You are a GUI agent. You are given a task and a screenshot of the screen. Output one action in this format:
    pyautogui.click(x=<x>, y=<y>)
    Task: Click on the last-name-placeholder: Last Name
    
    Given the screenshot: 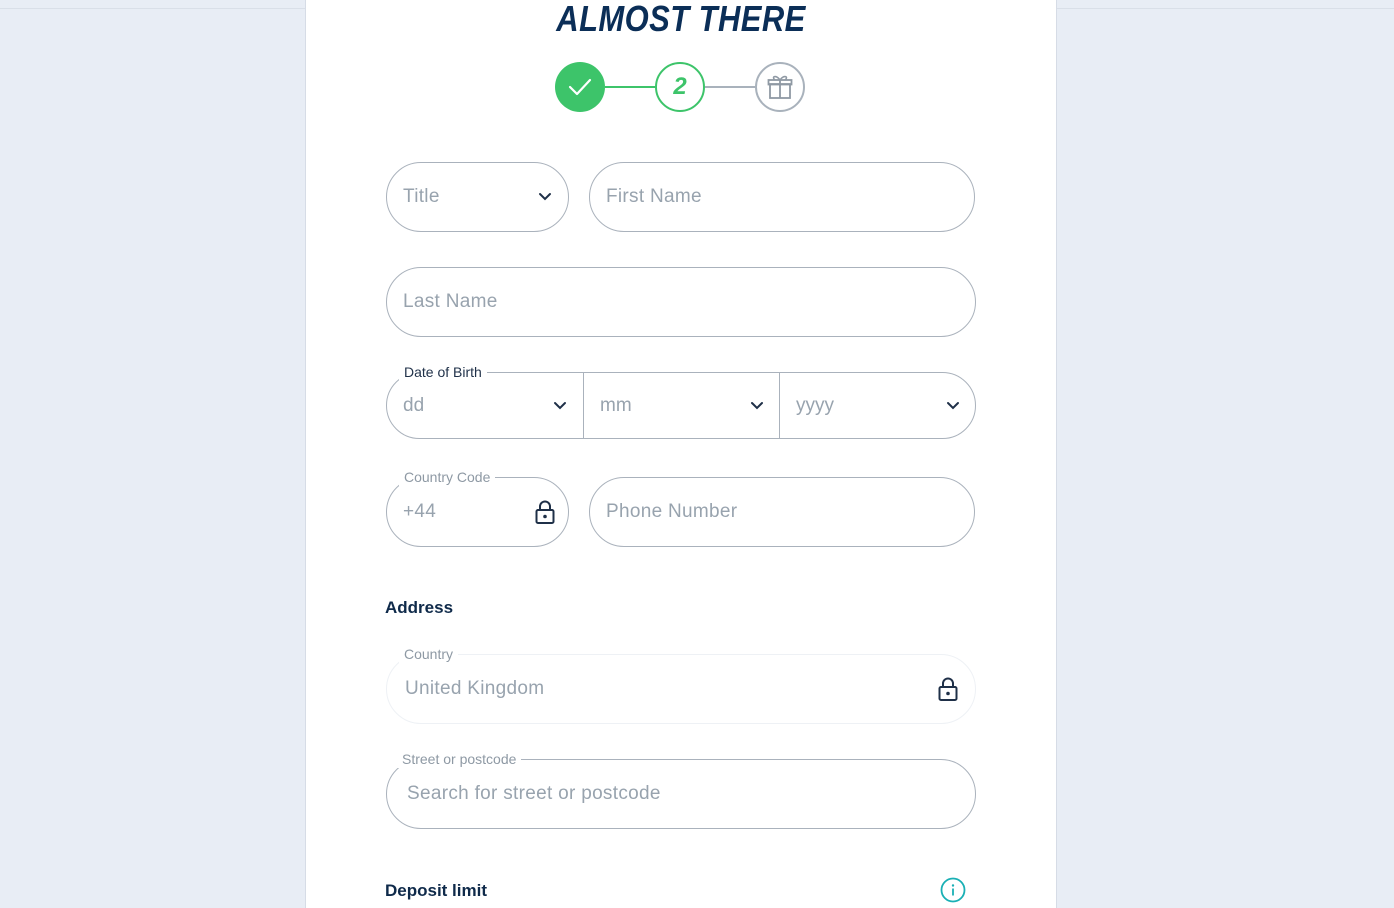 What is the action you would take?
    pyautogui.click(x=450, y=301)
    